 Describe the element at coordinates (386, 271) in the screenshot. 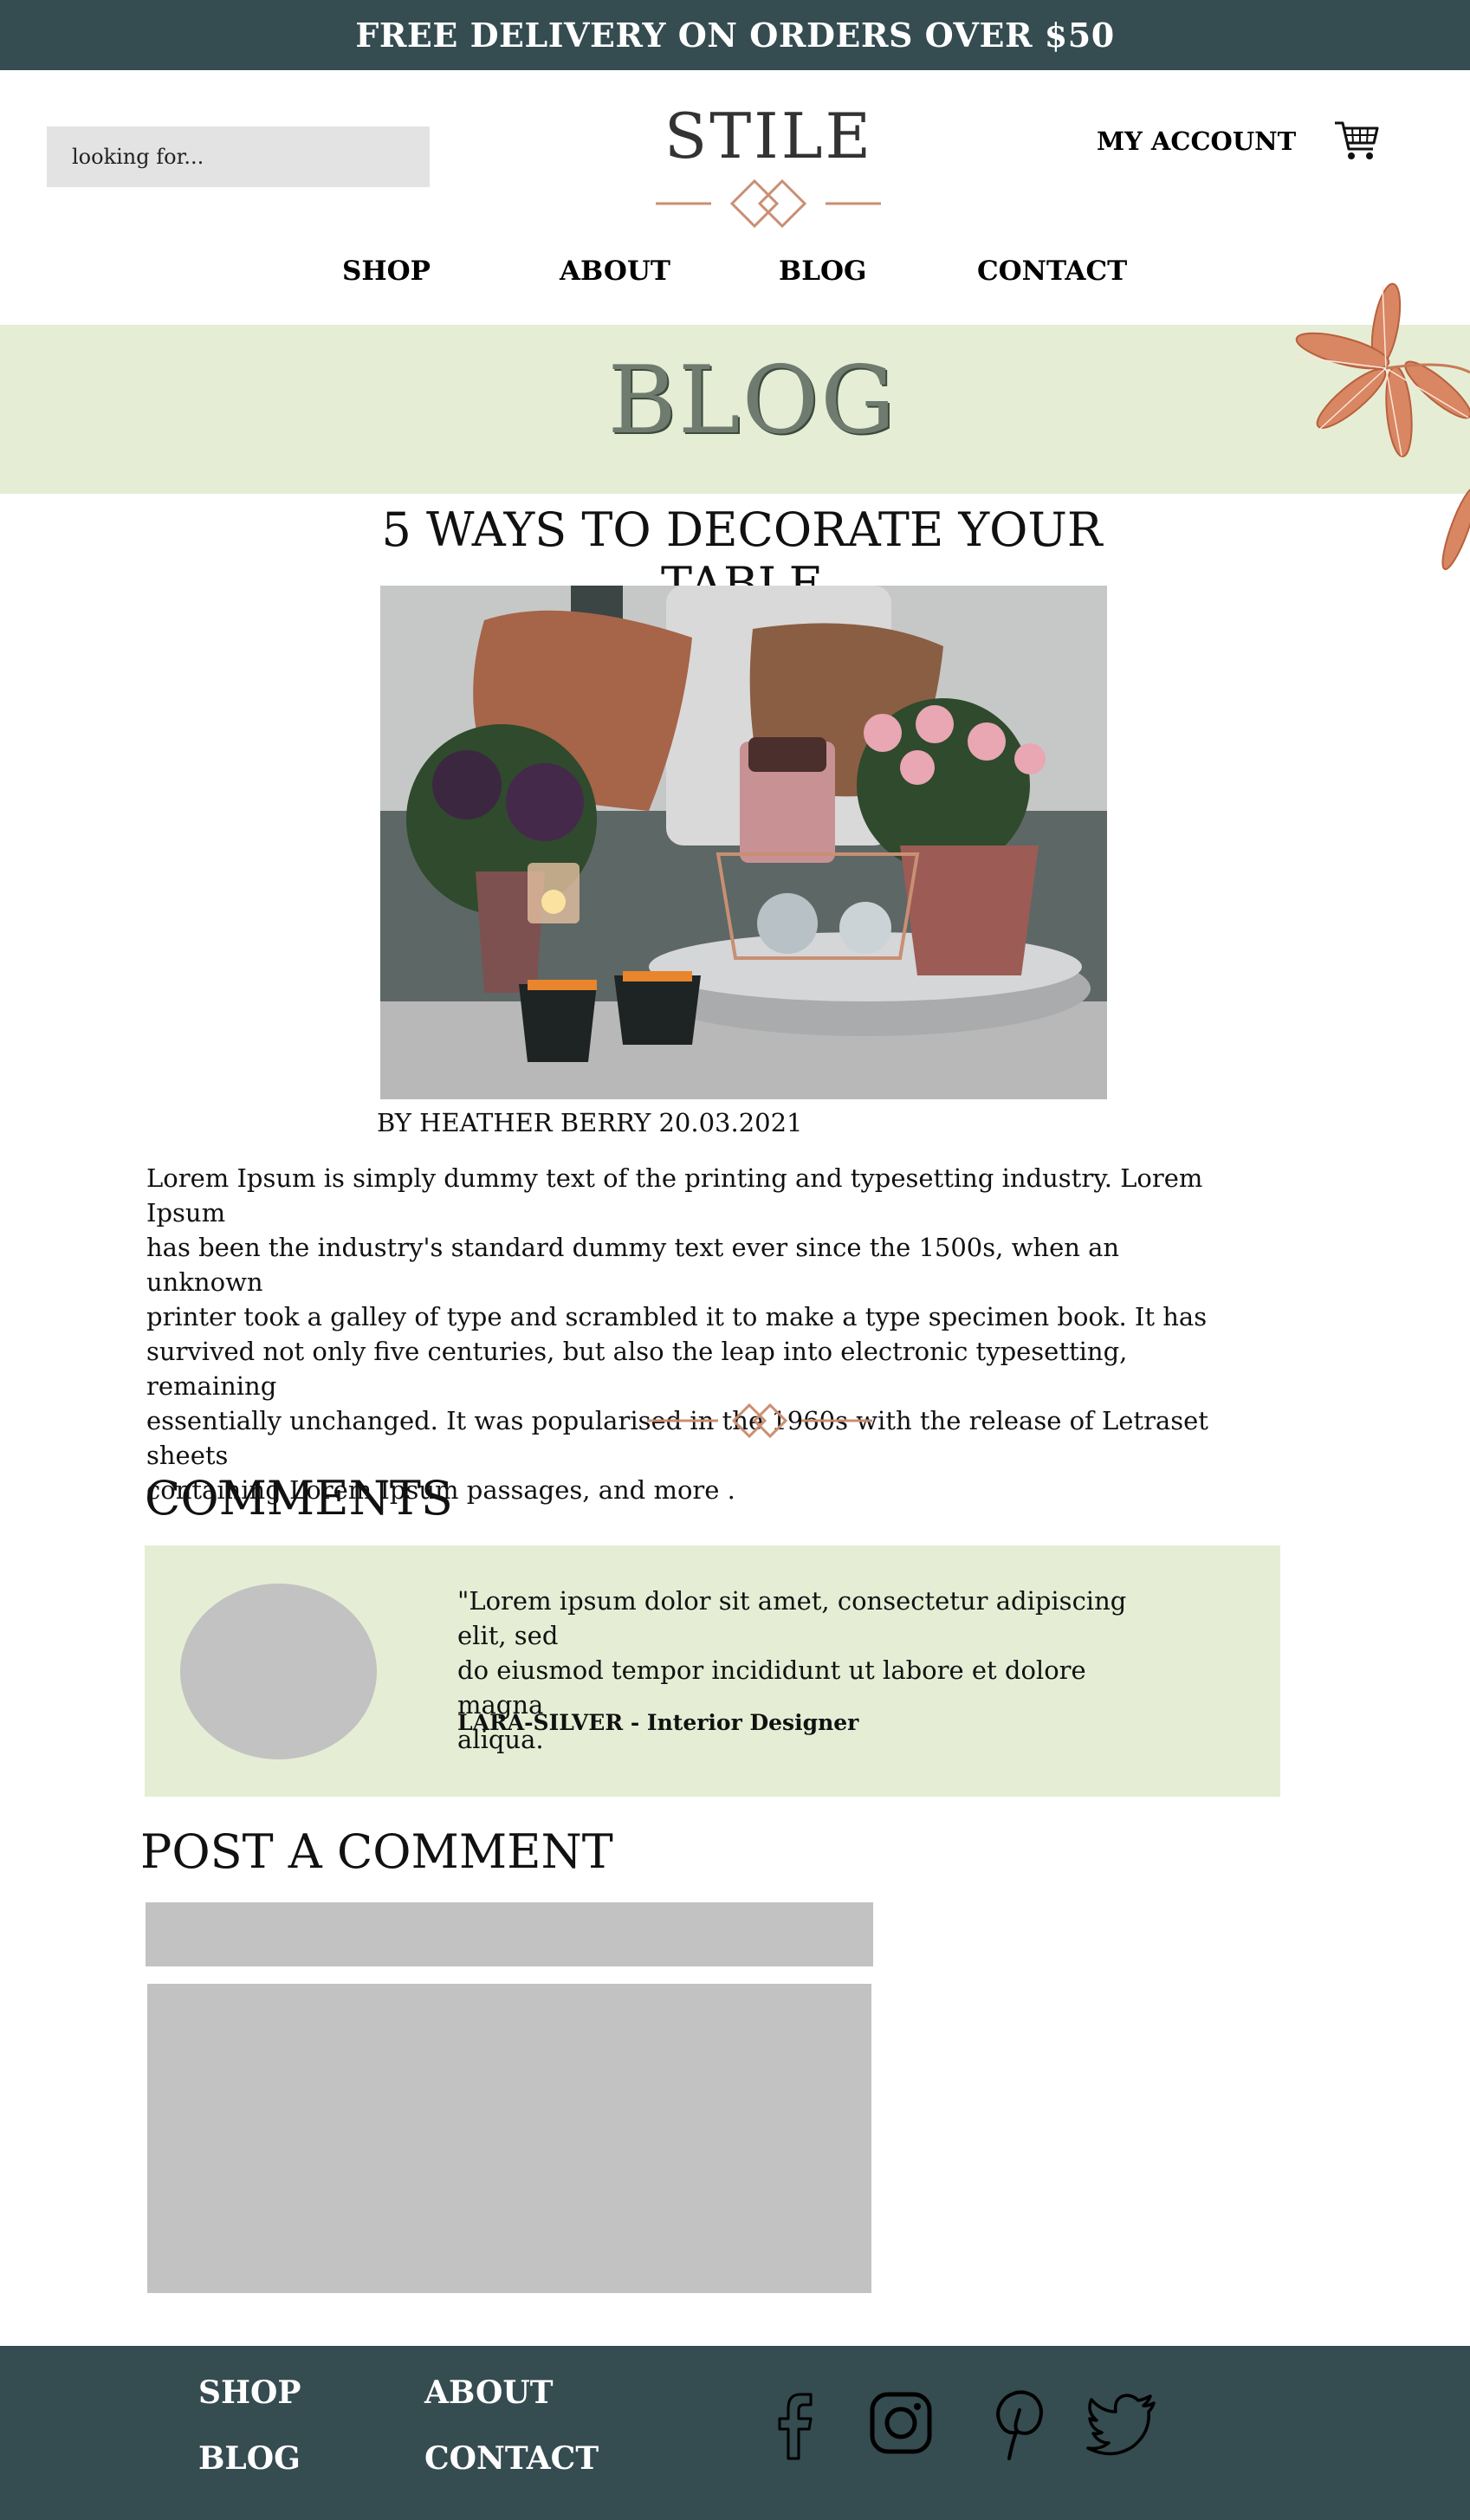

I see `nav-shop: SHOP` at that location.